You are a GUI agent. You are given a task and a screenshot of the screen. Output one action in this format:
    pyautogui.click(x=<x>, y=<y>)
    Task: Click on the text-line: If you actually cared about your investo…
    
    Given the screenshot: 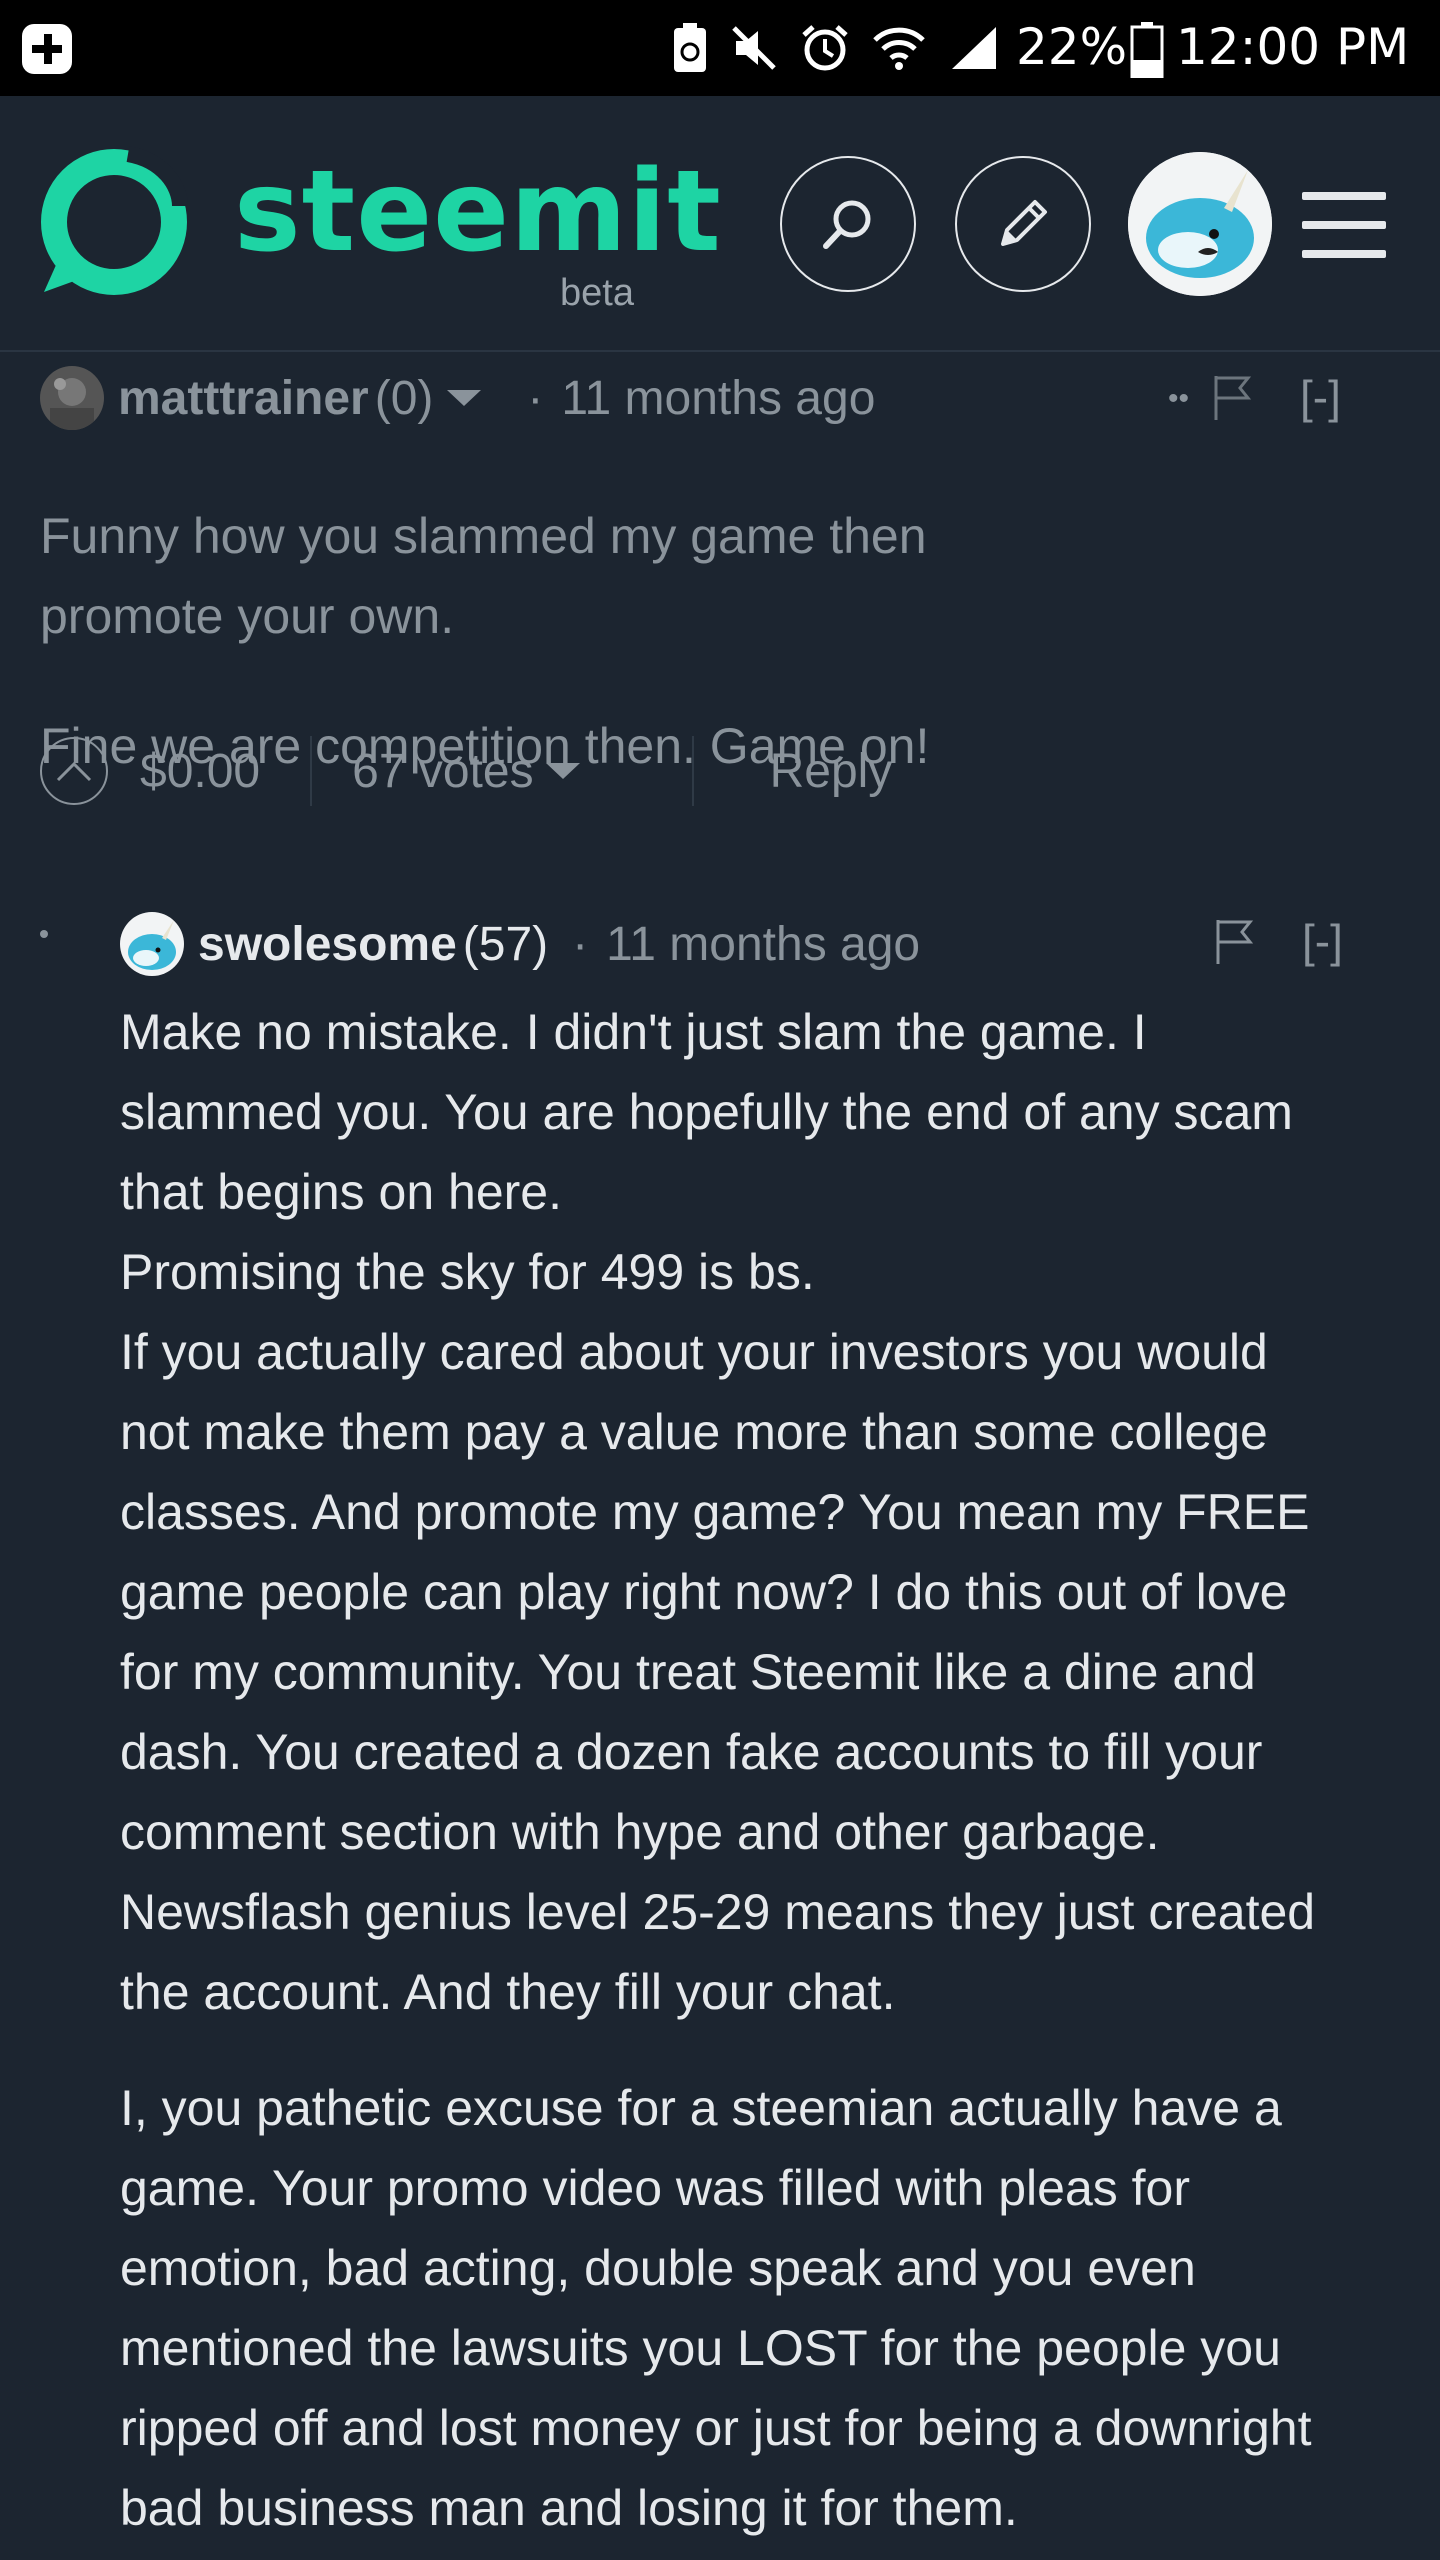 What is the action you would take?
    pyautogui.click(x=694, y=1352)
    